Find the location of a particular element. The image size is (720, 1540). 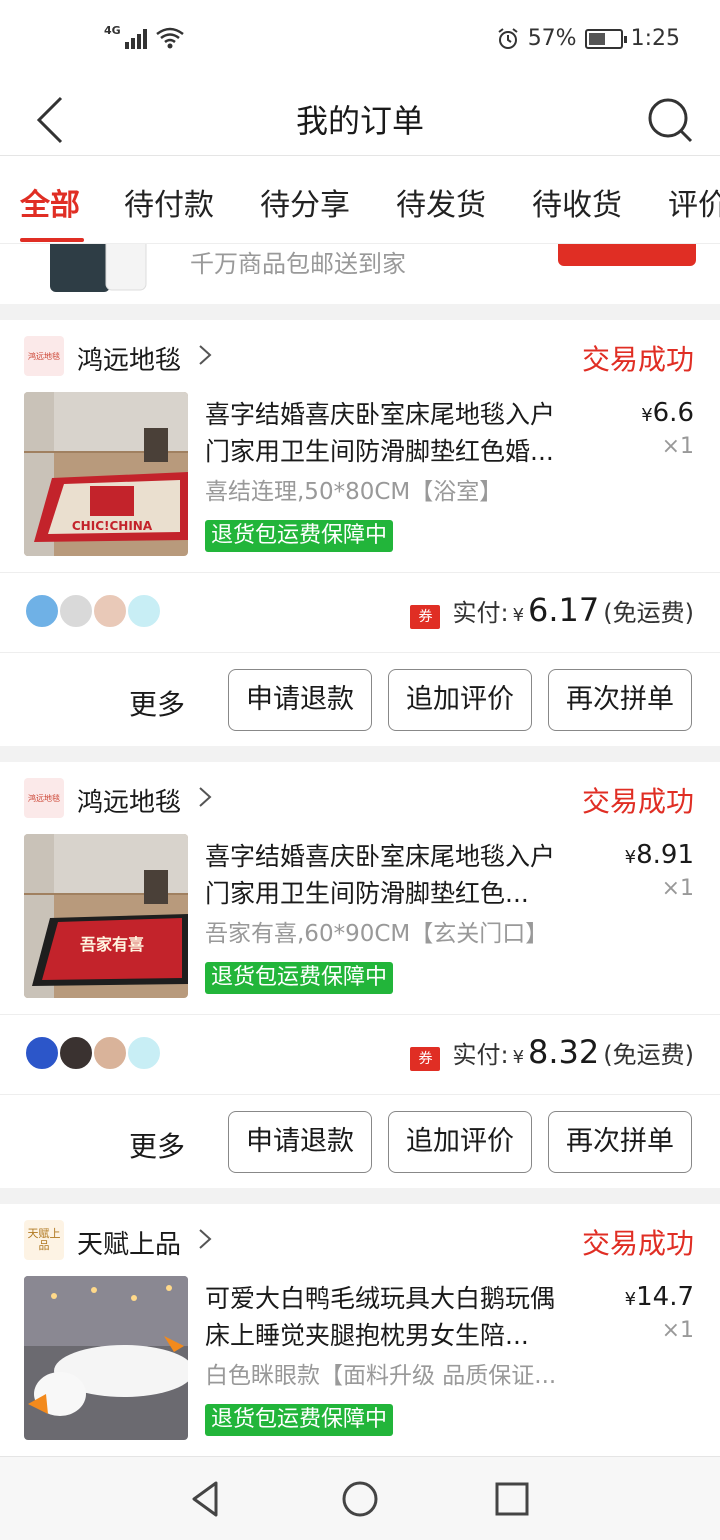

circle-home-icon is located at coordinates (360, 1499).